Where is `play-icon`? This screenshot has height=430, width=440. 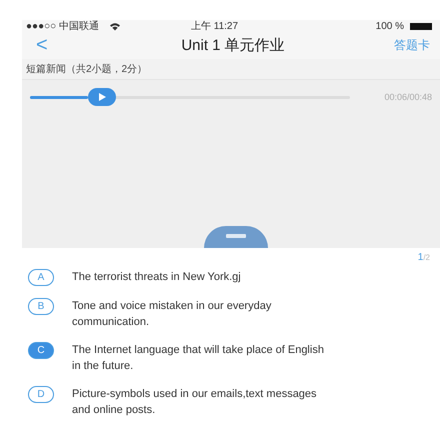 play-icon is located at coordinates (102, 97).